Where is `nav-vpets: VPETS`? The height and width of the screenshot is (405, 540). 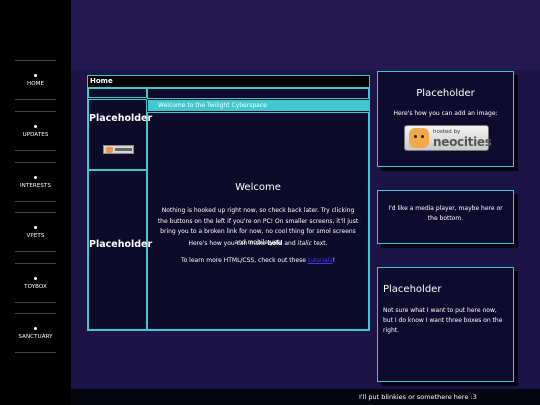 nav-vpets: VPETS is located at coordinates (35, 232).